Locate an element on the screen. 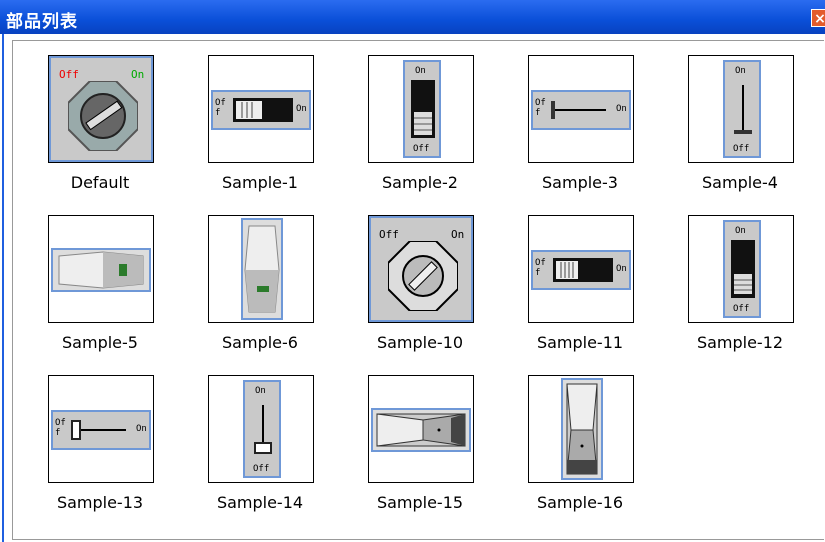 The height and width of the screenshot is (542, 825). list-item: Of f On Sample-11 is located at coordinates (580, 290).